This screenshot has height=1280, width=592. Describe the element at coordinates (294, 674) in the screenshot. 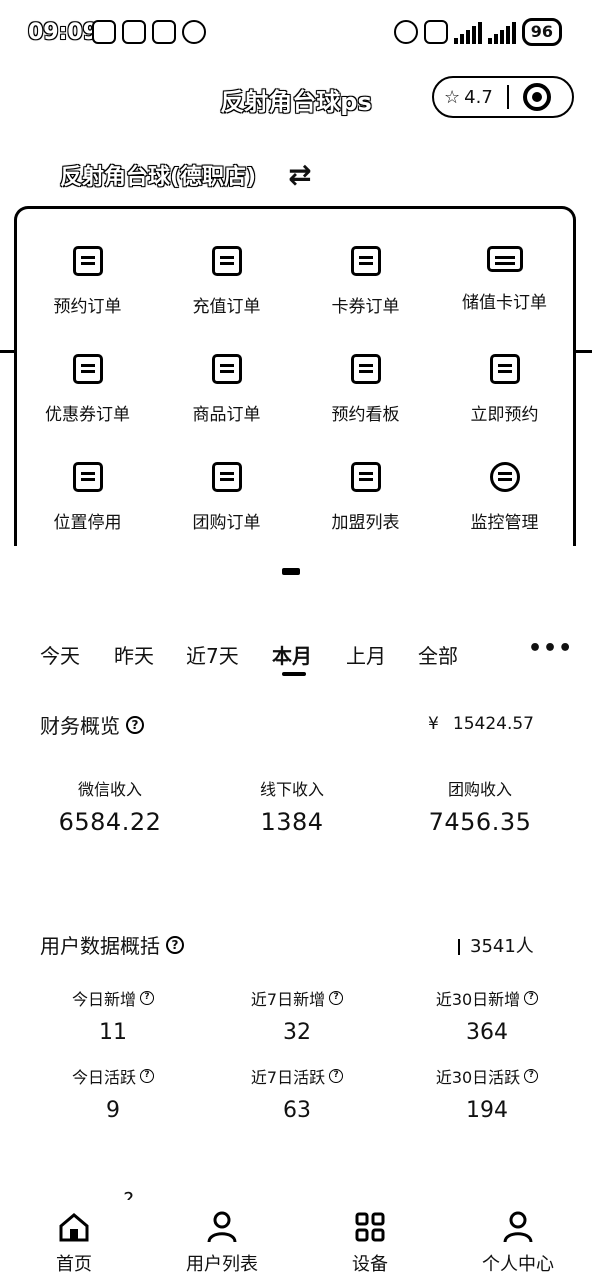

I see `active-tab-indicator` at that location.